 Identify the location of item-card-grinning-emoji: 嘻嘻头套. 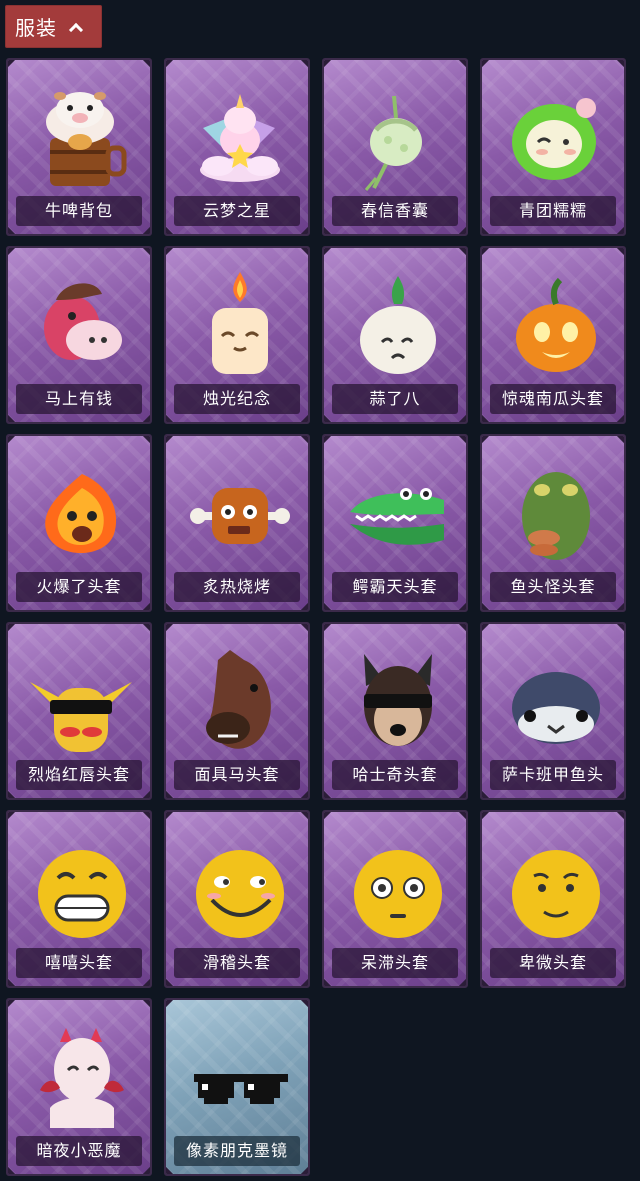
(79, 899).